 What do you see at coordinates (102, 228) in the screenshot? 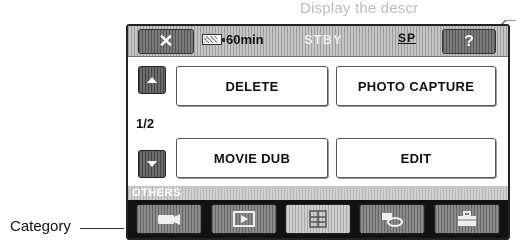
I see `category-callout-line` at bounding box center [102, 228].